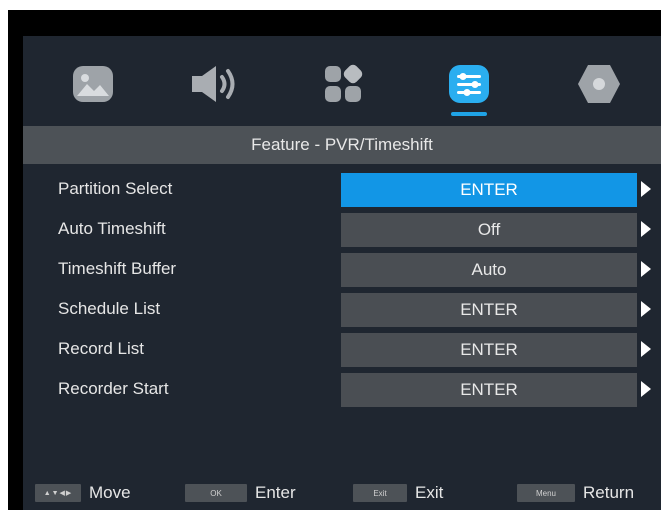 The image size is (661, 510). I want to click on tab-picture, so click(93, 84).